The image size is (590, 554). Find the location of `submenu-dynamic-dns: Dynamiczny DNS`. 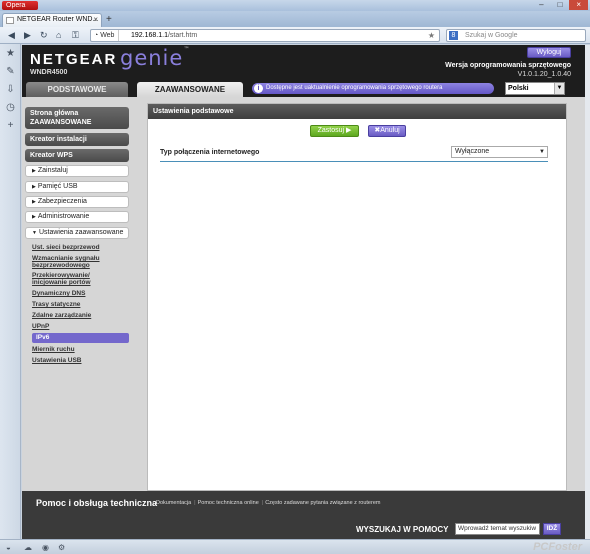

submenu-dynamic-dns: Dynamiczny DNS is located at coordinates (58, 293).